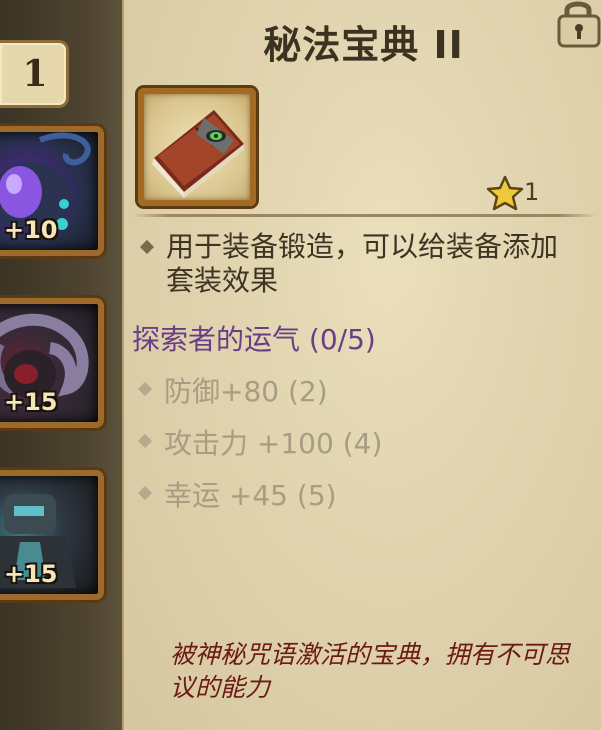  I want to click on star-icon, so click(505, 193).